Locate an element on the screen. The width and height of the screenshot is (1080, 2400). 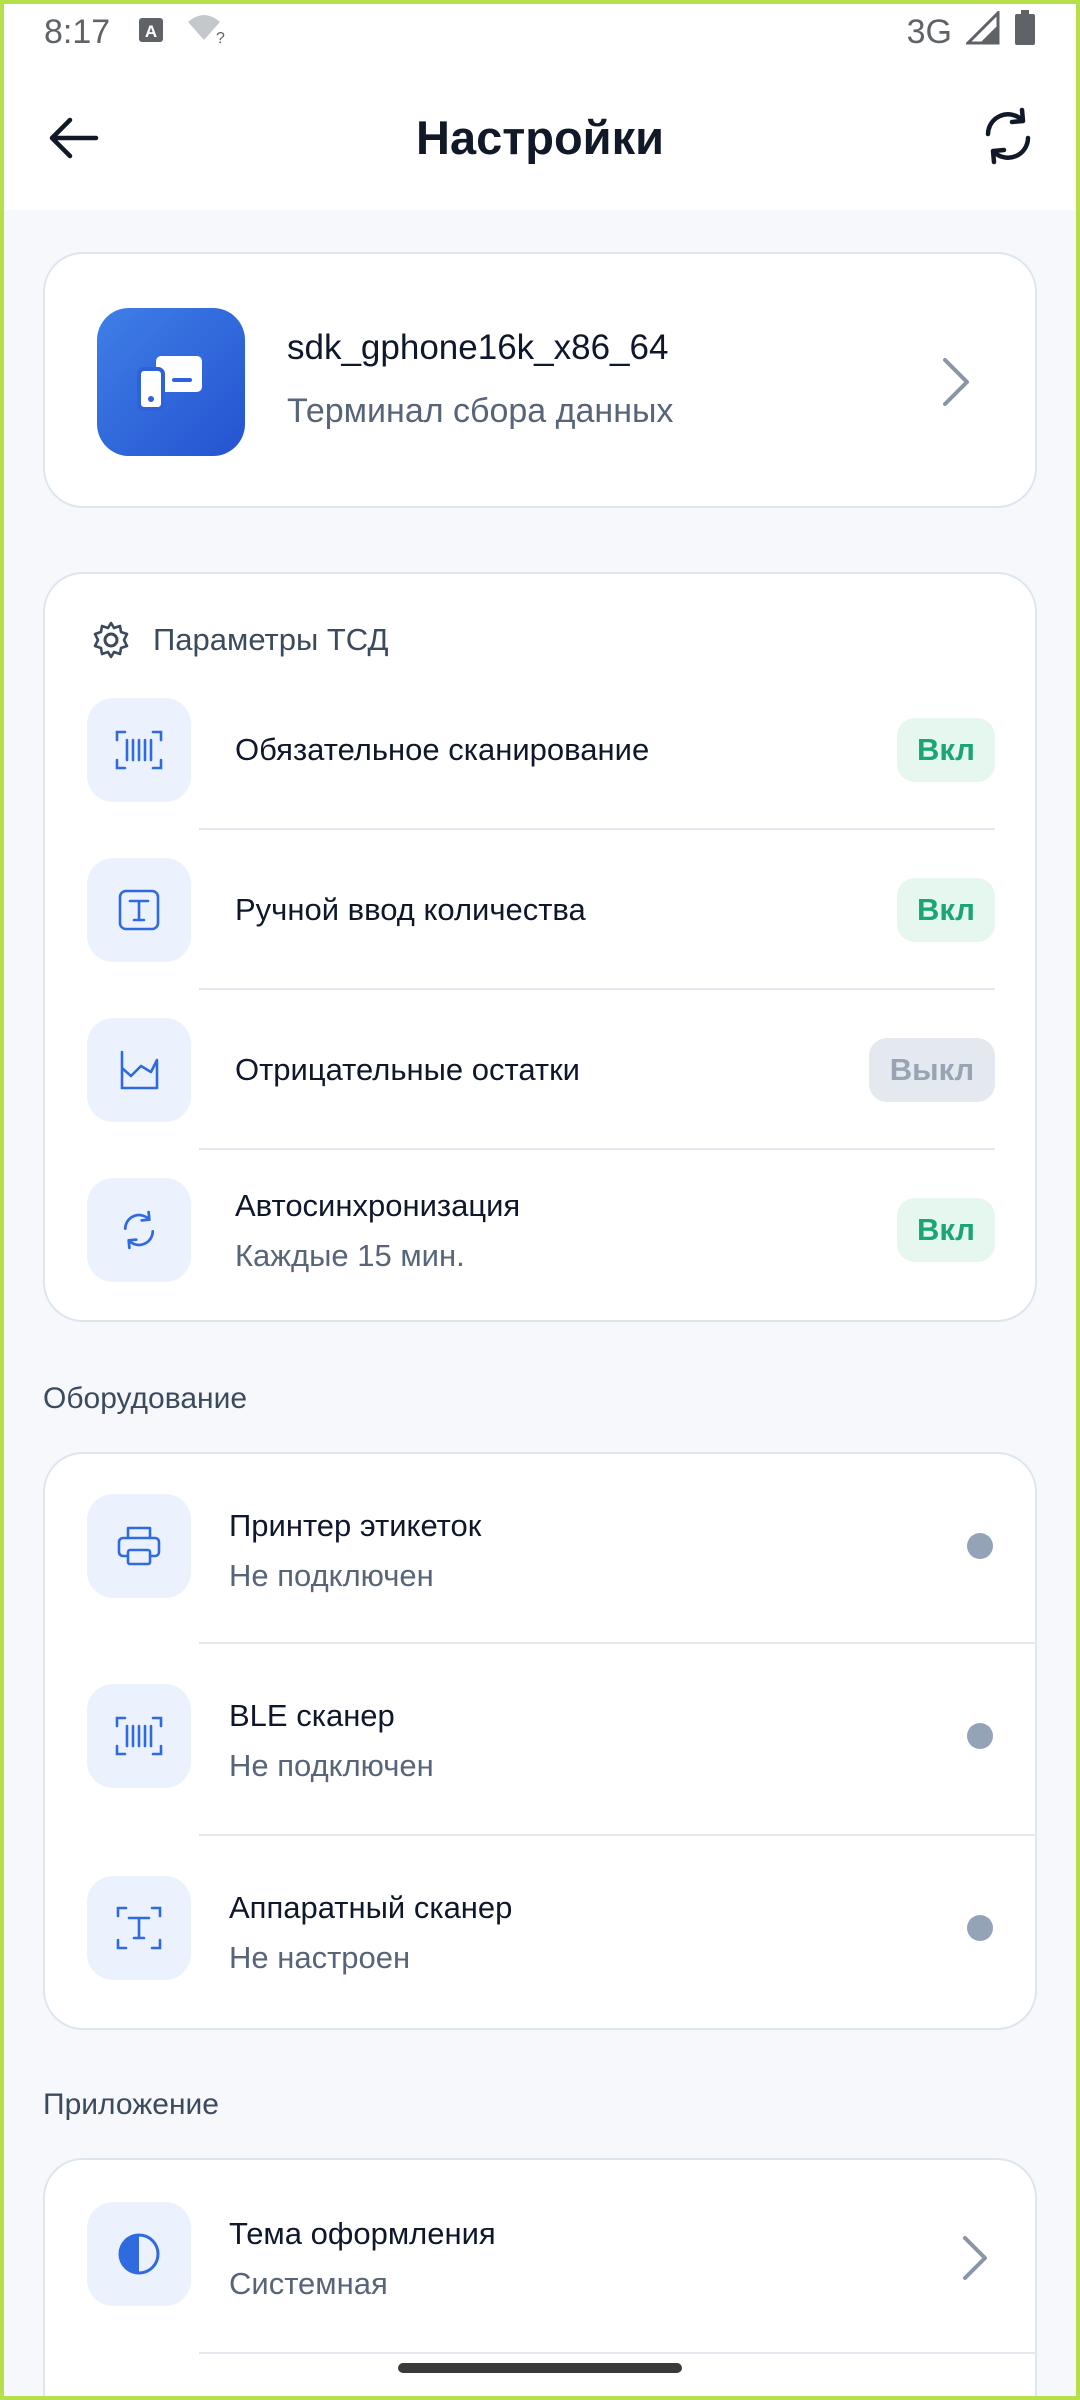
param-title: Автосинхронизация is located at coordinates (378, 1205).